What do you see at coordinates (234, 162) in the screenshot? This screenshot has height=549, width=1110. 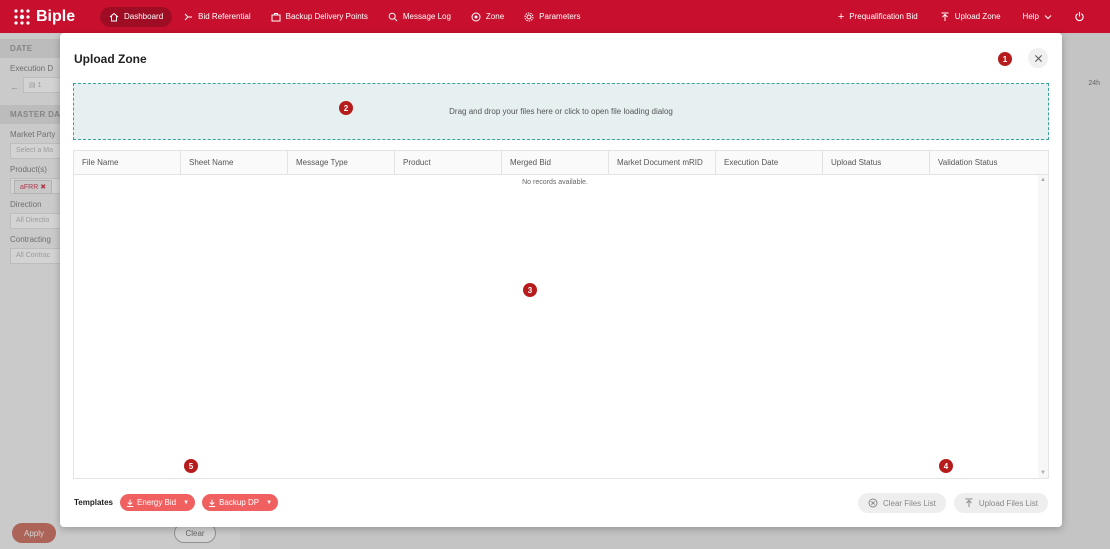 I see `column-header: Sheet Name` at bounding box center [234, 162].